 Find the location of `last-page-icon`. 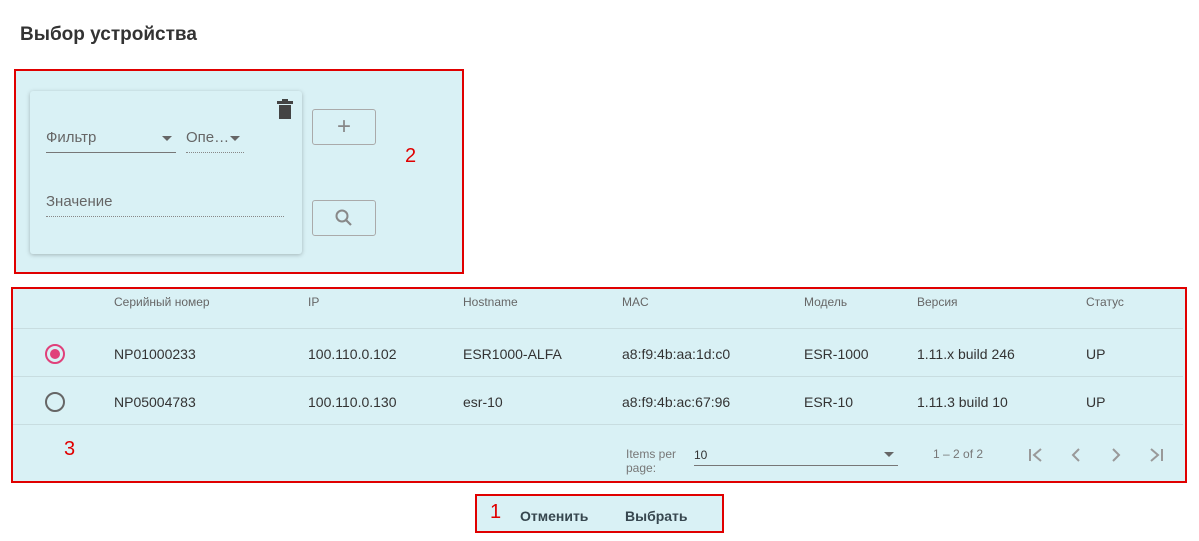

last-page-icon is located at coordinates (1156, 455).